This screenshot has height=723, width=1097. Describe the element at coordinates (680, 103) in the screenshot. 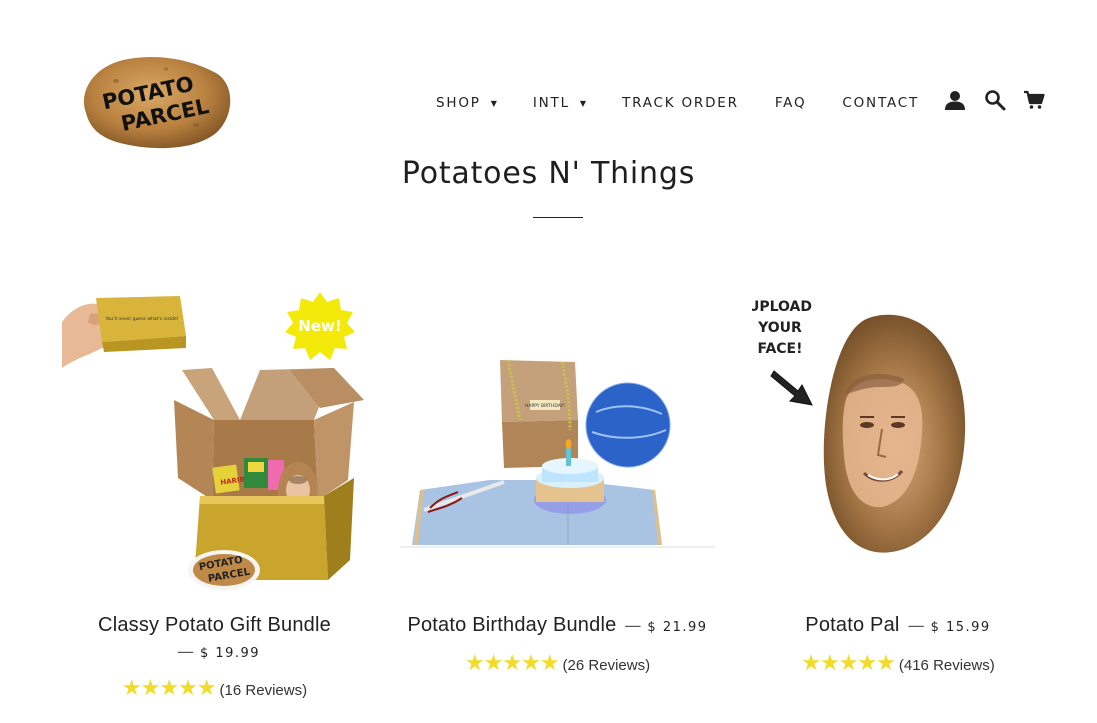

I see `nav-track-order: TRACK ORDER` at that location.